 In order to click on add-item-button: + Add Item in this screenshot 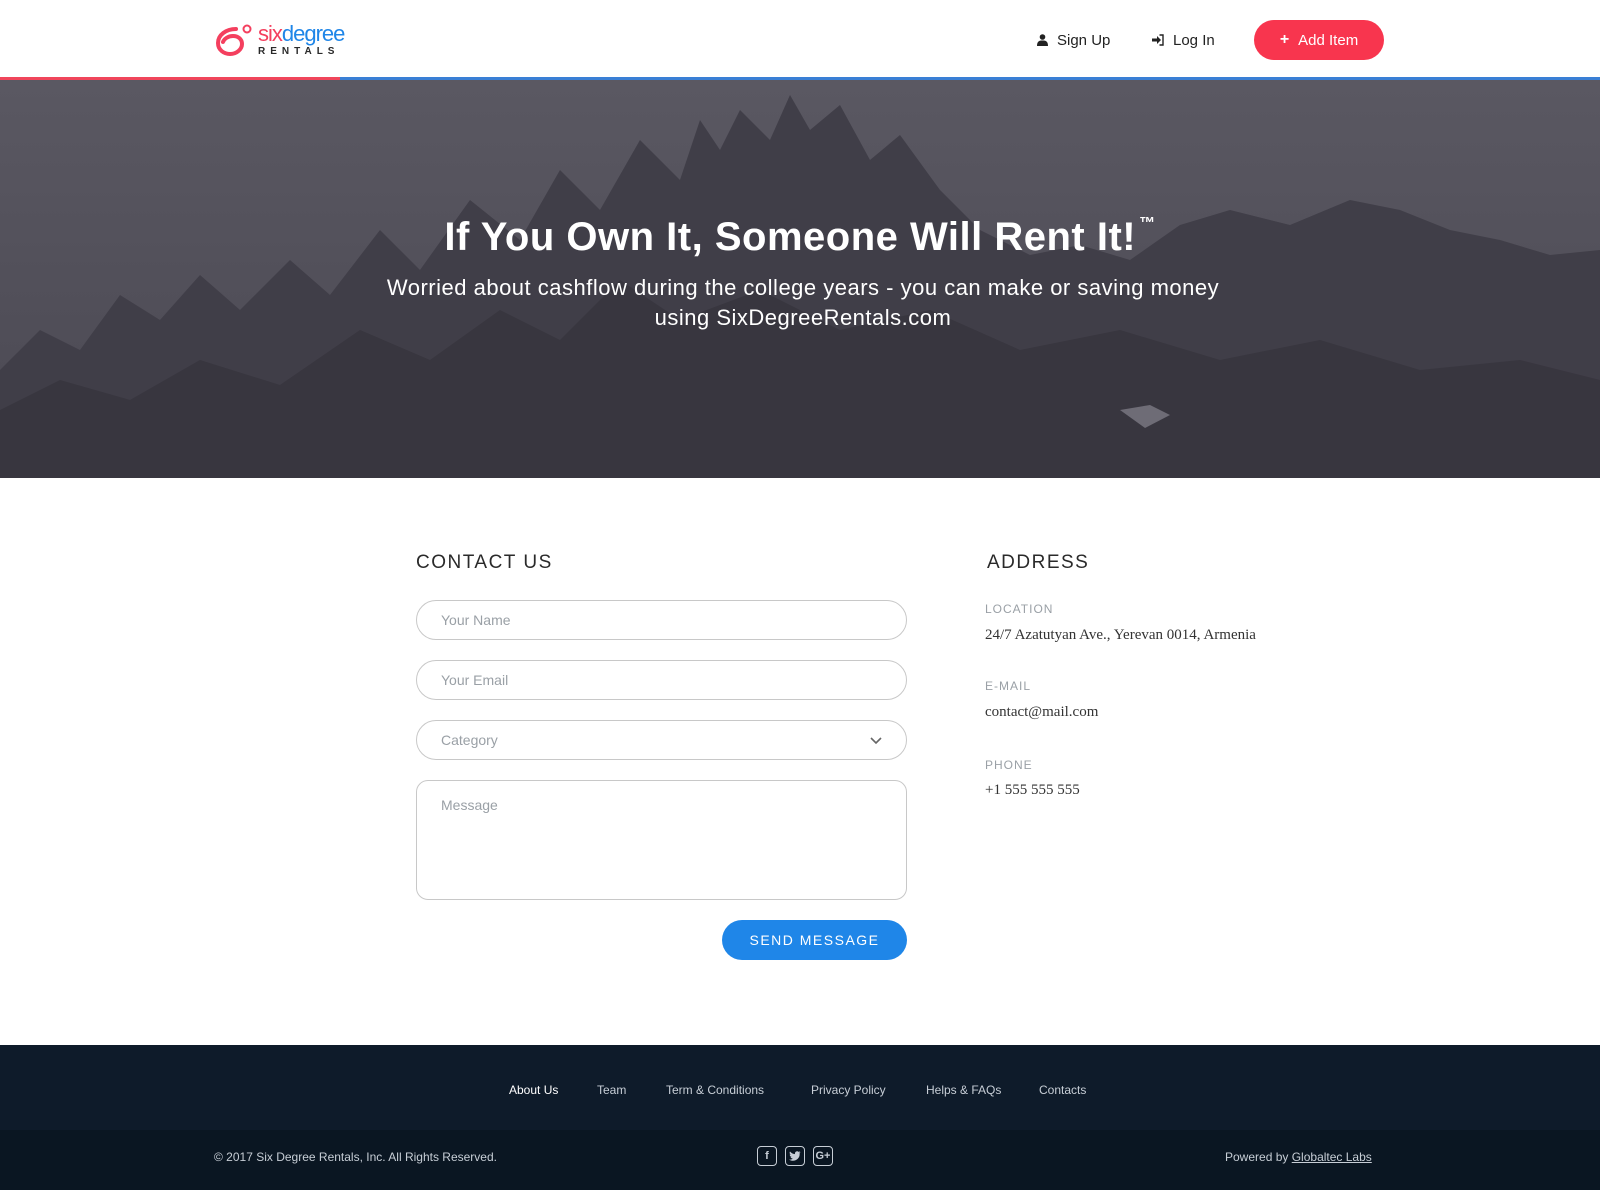, I will do `click(1319, 40)`.